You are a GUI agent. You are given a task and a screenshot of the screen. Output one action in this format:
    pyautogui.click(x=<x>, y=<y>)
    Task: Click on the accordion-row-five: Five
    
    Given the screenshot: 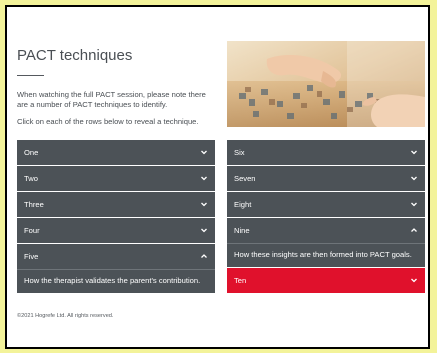 What is the action you would take?
    pyautogui.click(x=116, y=256)
    